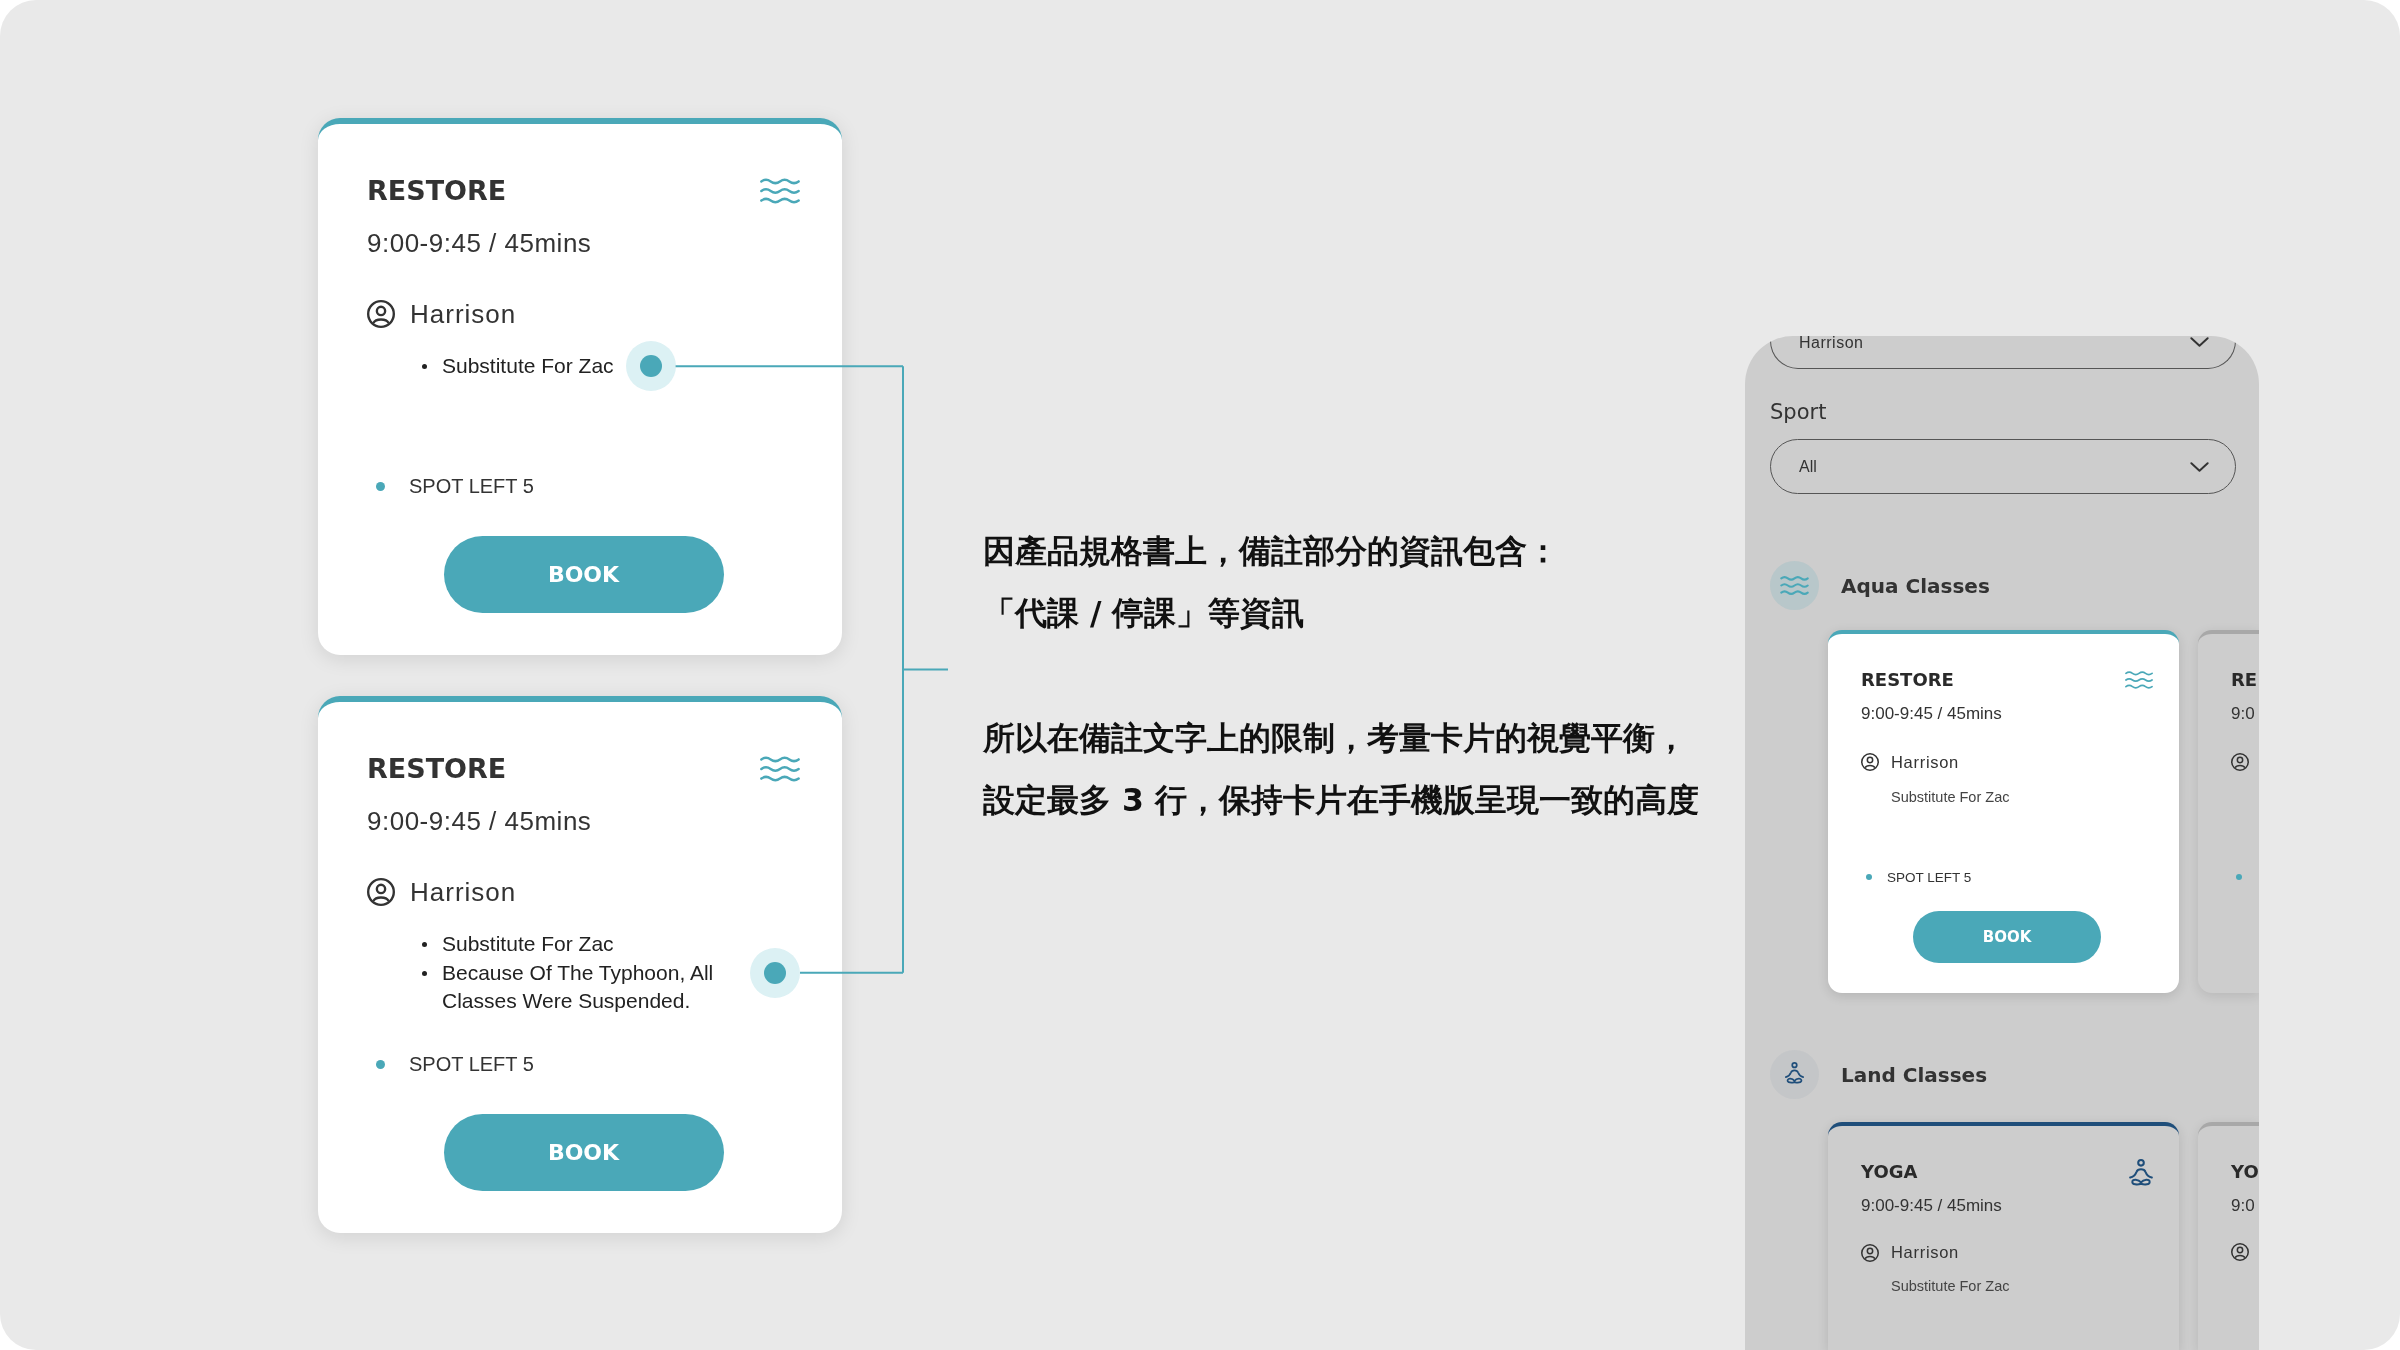 This screenshot has height=1350, width=2400. What do you see at coordinates (1889, 1172) in the screenshot?
I see `card-title: YOGA` at bounding box center [1889, 1172].